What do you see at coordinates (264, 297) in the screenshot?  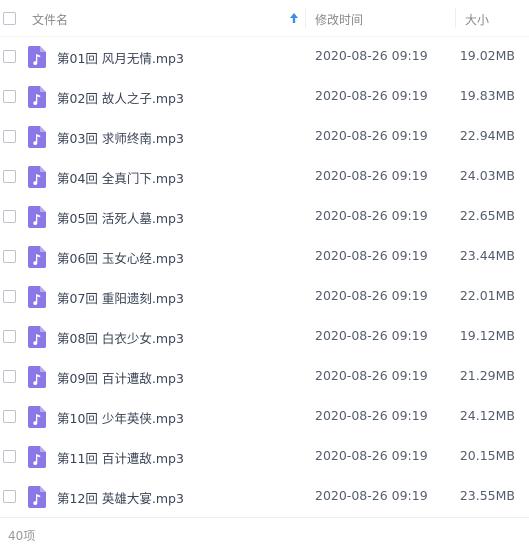 I see `file-row: 第07回 重阳遗刻.mp3 2020-08-26 09:19 22.01MB` at bounding box center [264, 297].